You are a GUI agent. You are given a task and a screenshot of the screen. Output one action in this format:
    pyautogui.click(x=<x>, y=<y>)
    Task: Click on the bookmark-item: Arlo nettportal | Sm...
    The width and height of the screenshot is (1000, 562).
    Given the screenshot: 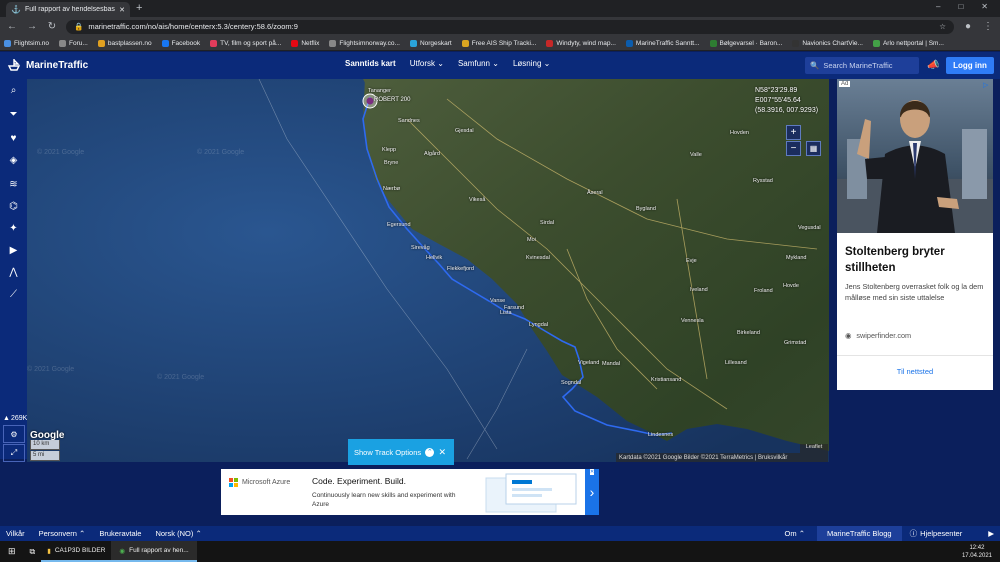 What is the action you would take?
    pyautogui.click(x=908, y=43)
    